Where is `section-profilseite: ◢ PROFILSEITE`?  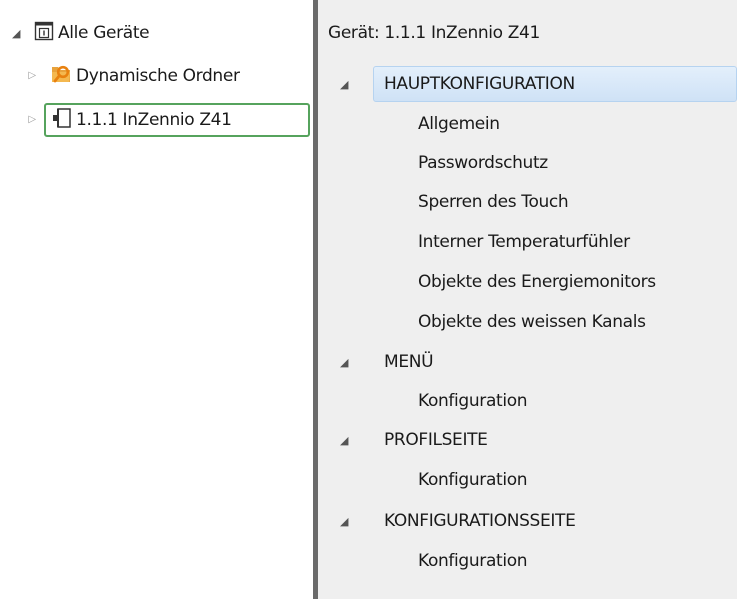 section-profilseite: ◢ PROFILSEITE is located at coordinates (527, 440).